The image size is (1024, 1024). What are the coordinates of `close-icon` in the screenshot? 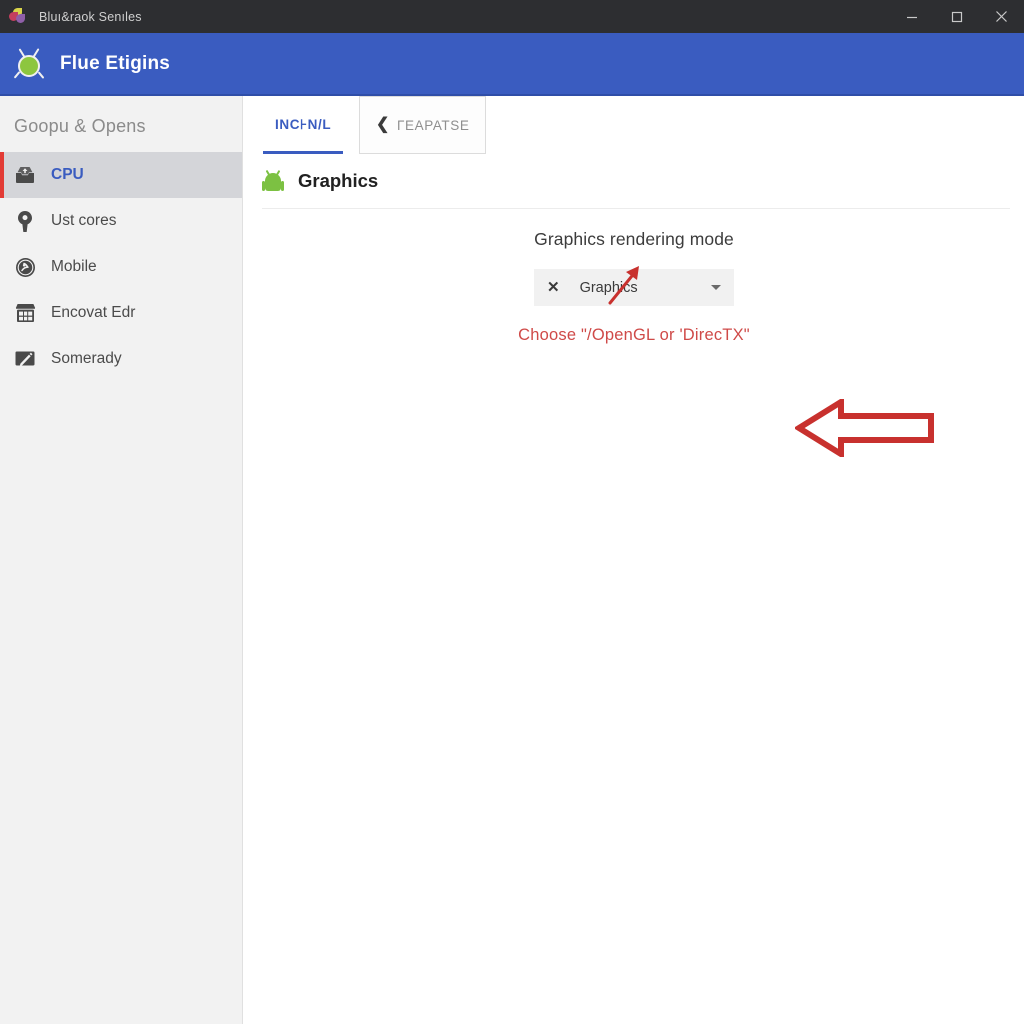 It's located at (1001, 16).